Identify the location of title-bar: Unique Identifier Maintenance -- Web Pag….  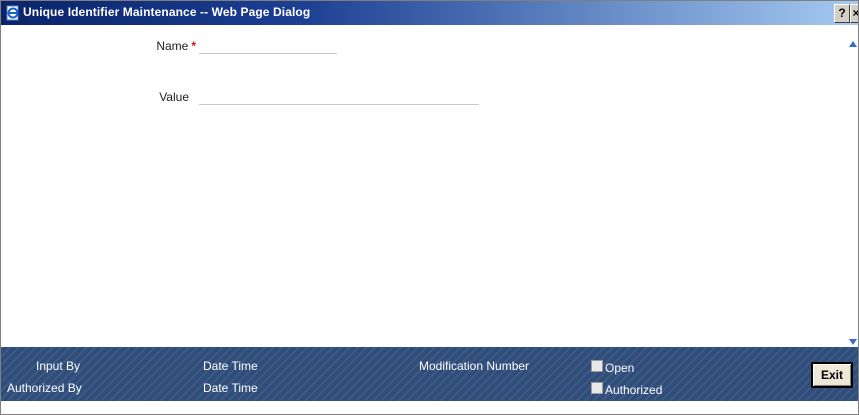
(429, 13).